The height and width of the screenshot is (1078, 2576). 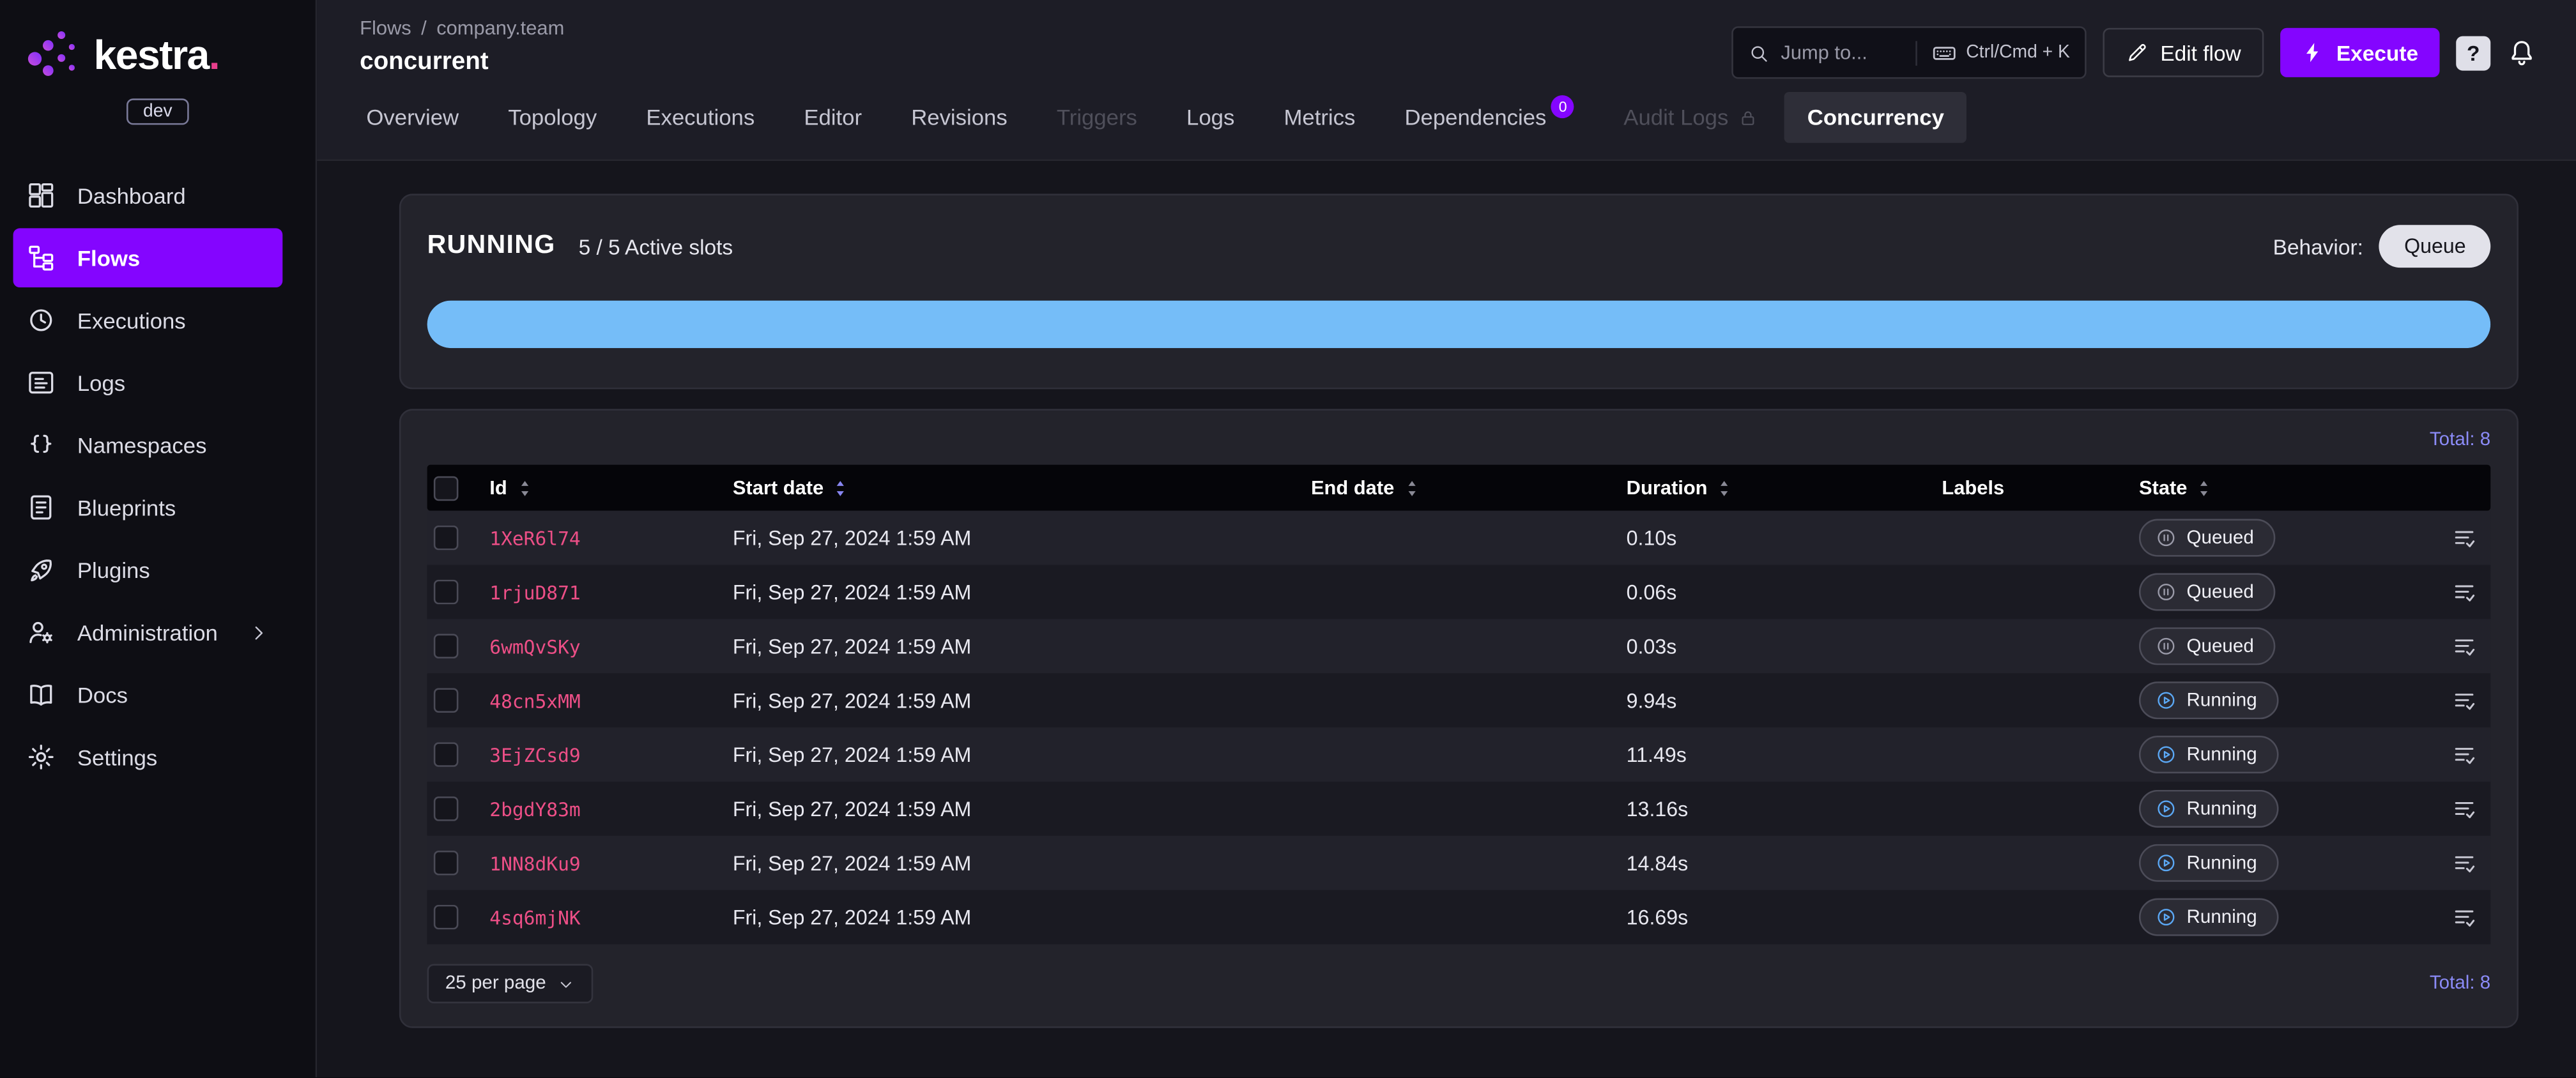 I want to click on select-all-checkbox, so click(x=446, y=487).